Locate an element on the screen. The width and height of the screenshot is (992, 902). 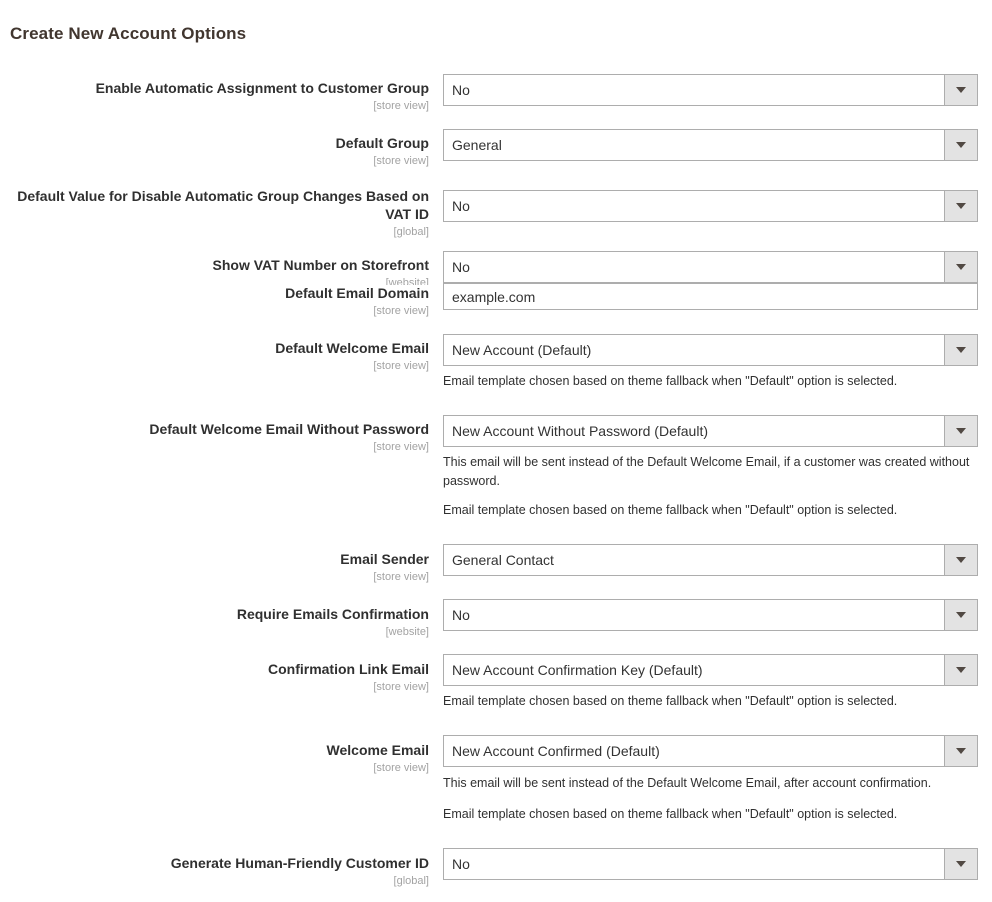
label-text: Require Emails Confirmation is located at coordinates (332, 614).